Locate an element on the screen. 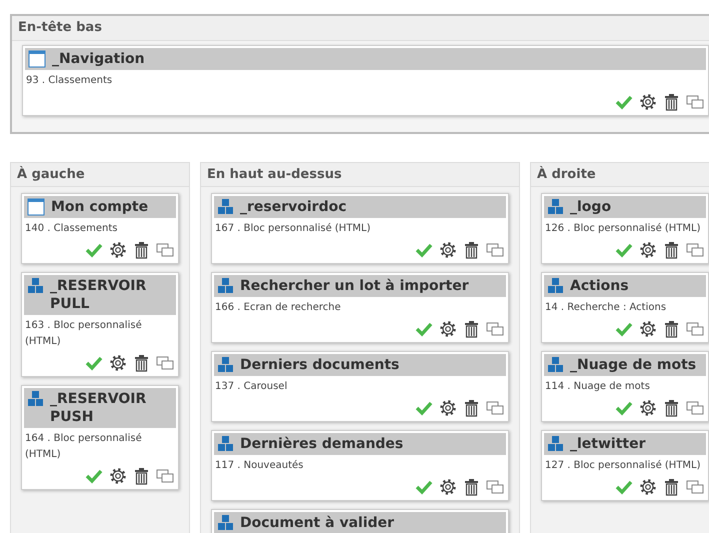  zone-title: En-tête bas is located at coordinates (360, 28).